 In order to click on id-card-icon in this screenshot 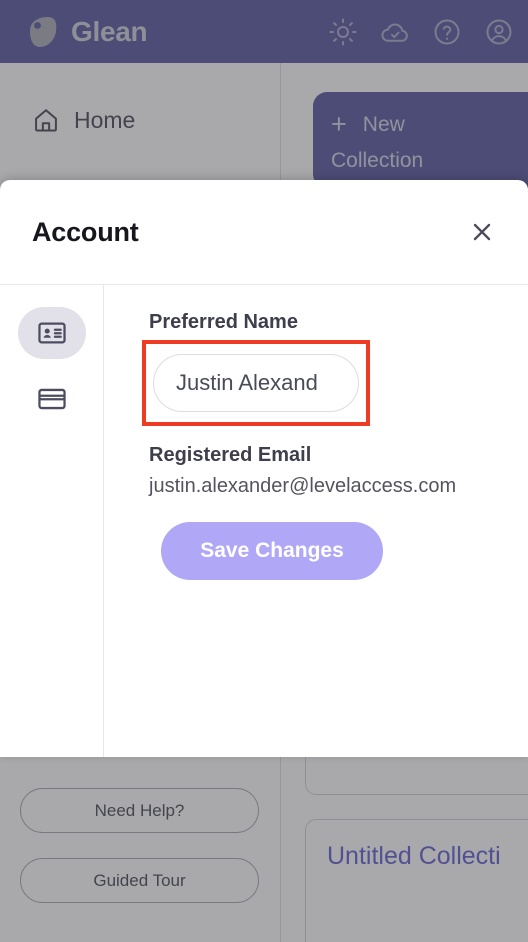, I will do `click(51, 333)`.